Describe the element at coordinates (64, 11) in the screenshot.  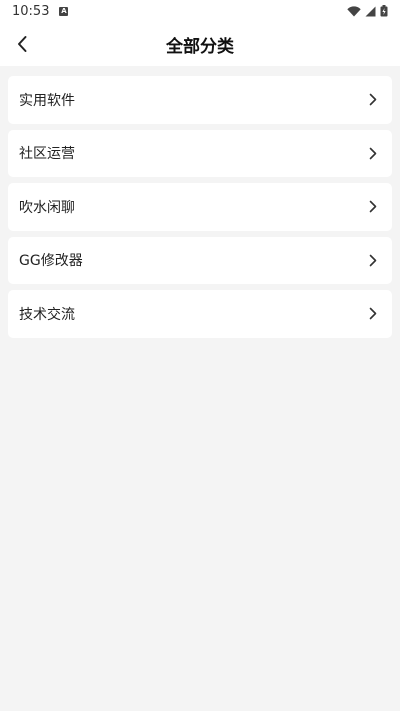
I see `app-notification-icon: A` at that location.